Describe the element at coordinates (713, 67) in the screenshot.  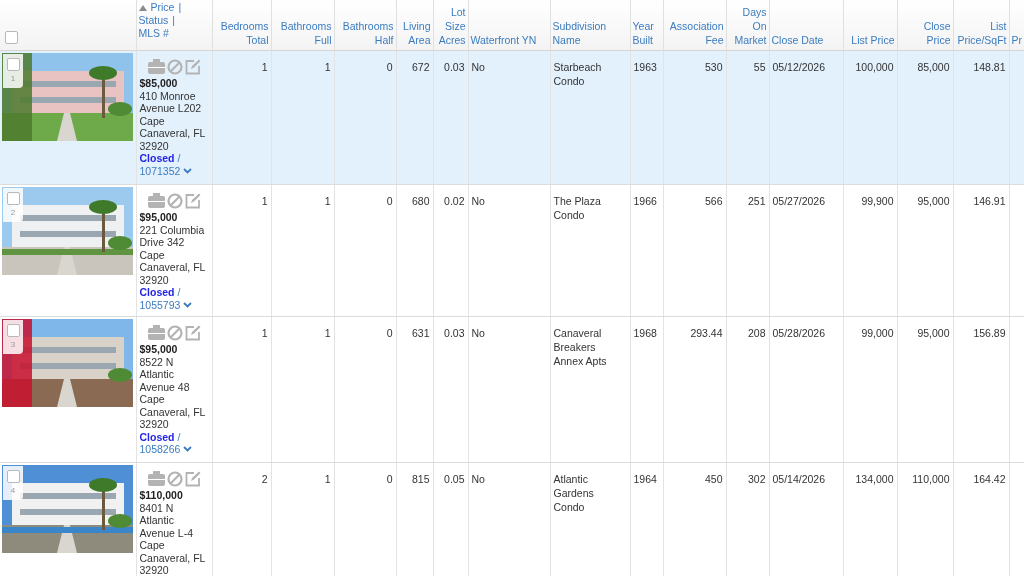
I see `table-cell: 530` at that location.